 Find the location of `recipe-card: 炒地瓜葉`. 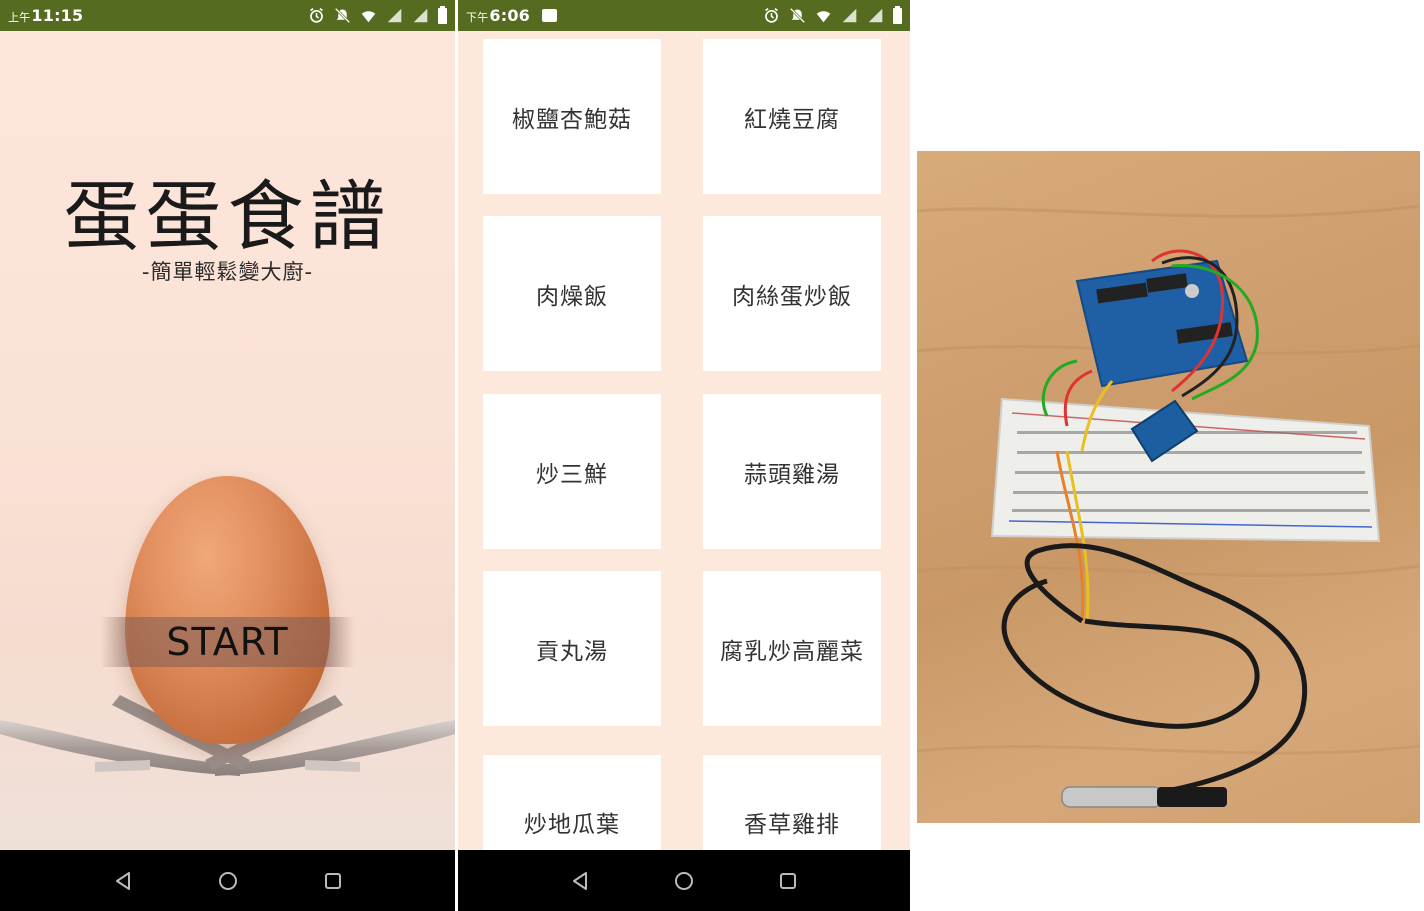

recipe-card: 炒地瓜葉 is located at coordinates (572, 802).